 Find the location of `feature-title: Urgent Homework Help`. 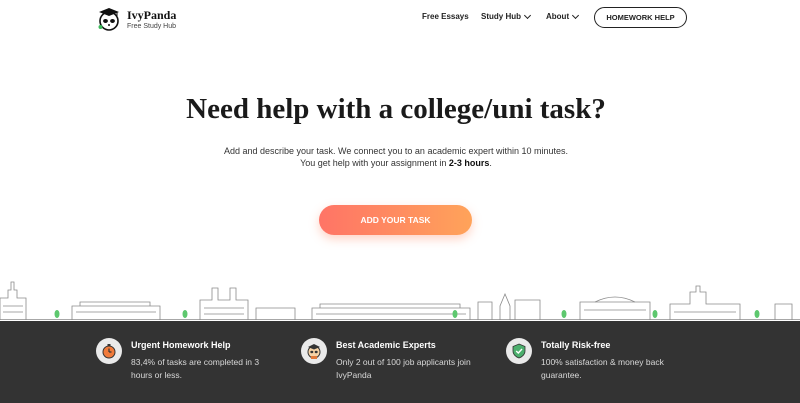

feature-title: Urgent Homework Help is located at coordinates (181, 345).